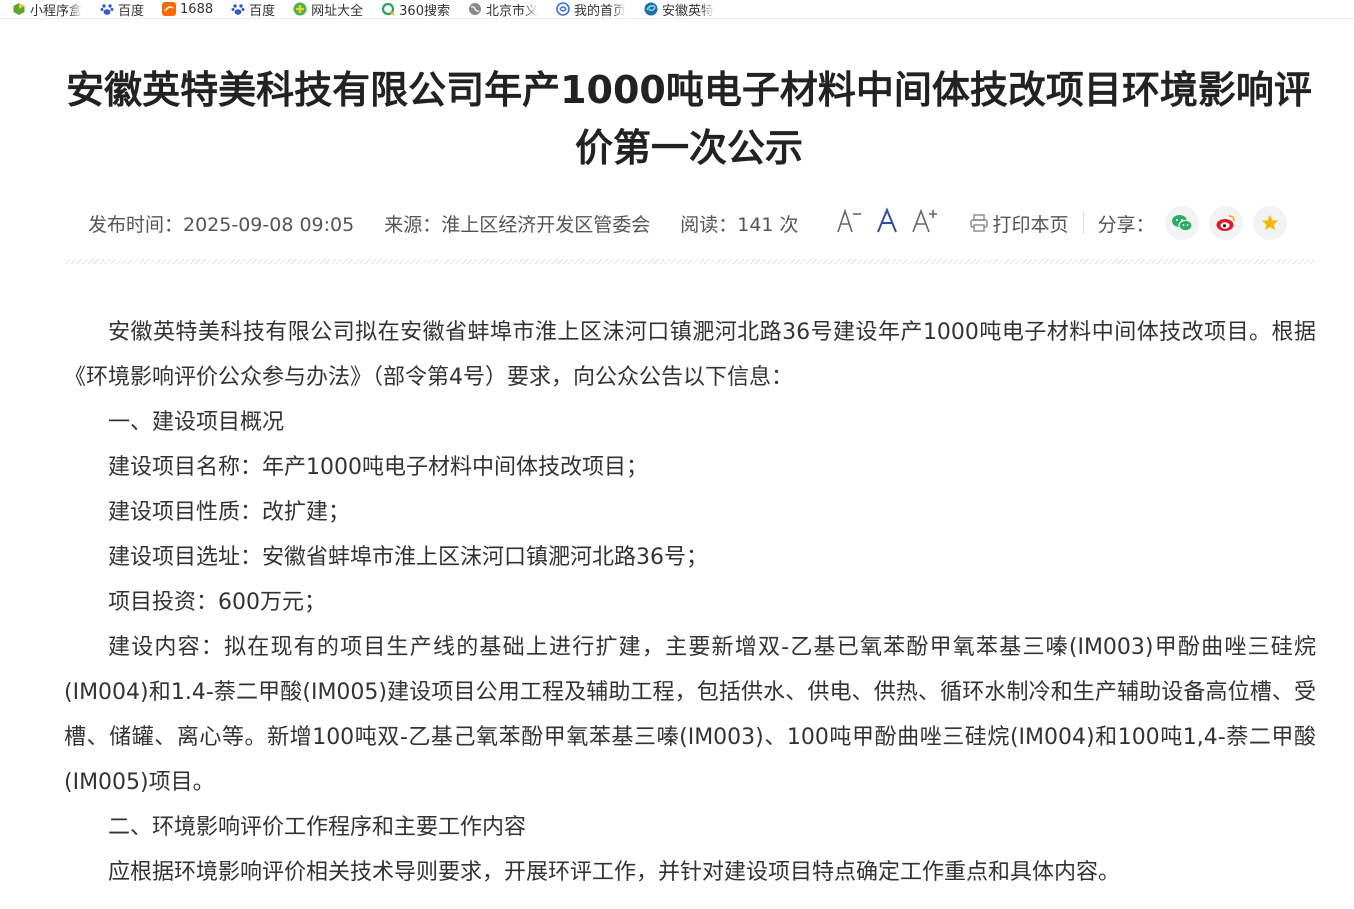 The width and height of the screenshot is (1354, 909). I want to click on bookmark-anhui-intermed: 安徽英特, so click(679, 9).